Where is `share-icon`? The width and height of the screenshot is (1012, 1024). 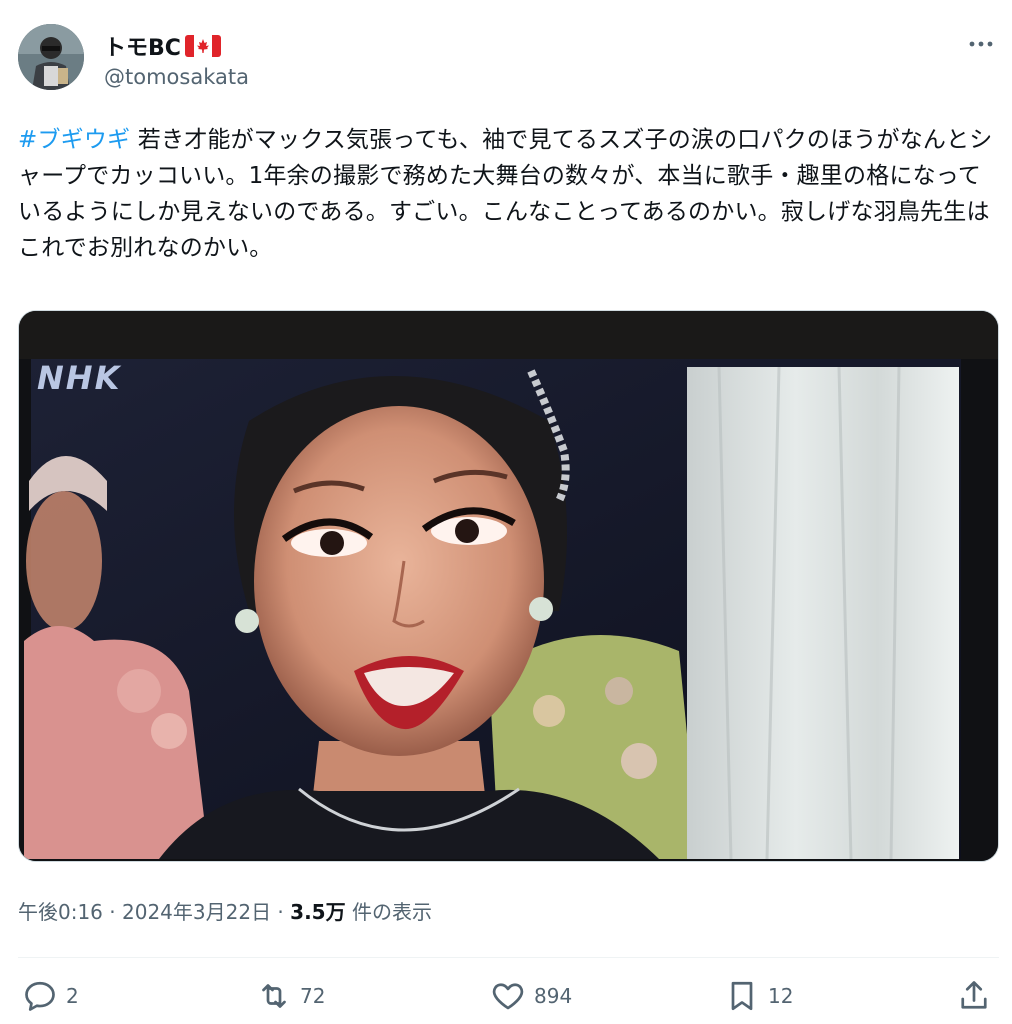 share-icon is located at coordinates (974, 995).